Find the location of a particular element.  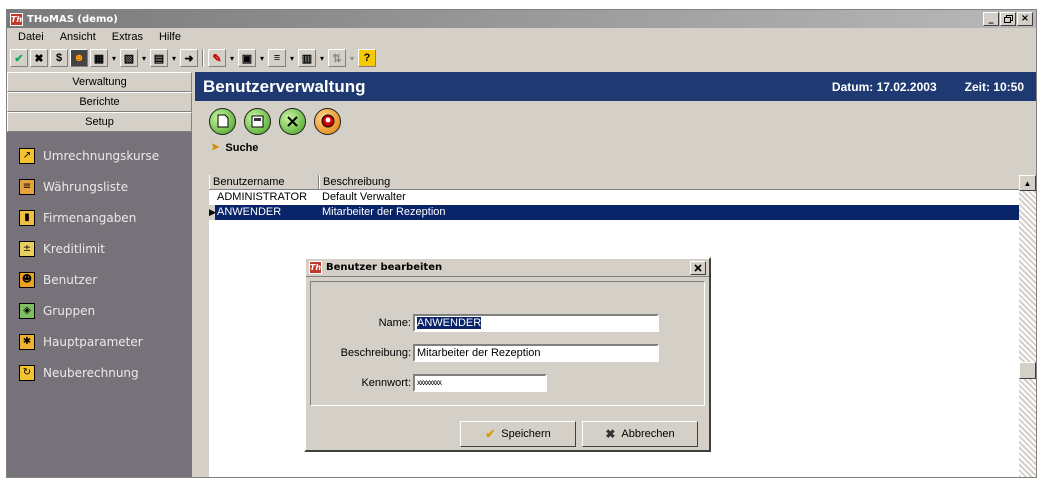

delete-user-button is located at coordinates (292, 121).